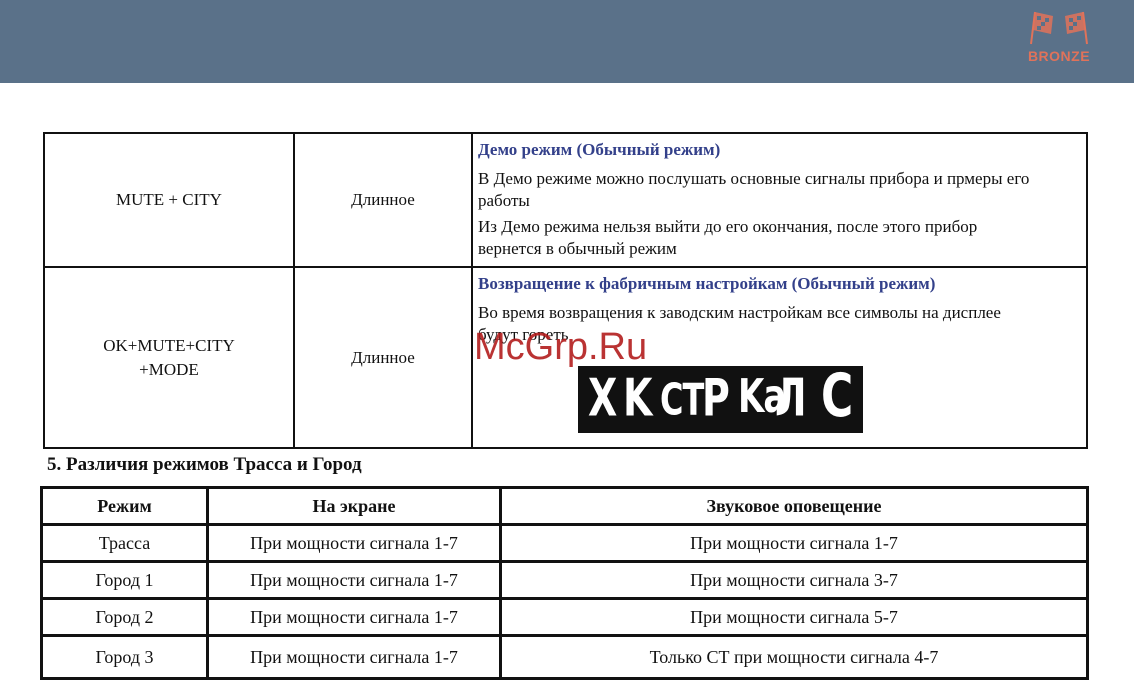 The width and height of the screenshot is (1134, 689). What do you see at coordinates (794, 617) in the screenshot?
I see `sound-cell: При мощности сигнала 5-7` at bounding box center [794, 617].